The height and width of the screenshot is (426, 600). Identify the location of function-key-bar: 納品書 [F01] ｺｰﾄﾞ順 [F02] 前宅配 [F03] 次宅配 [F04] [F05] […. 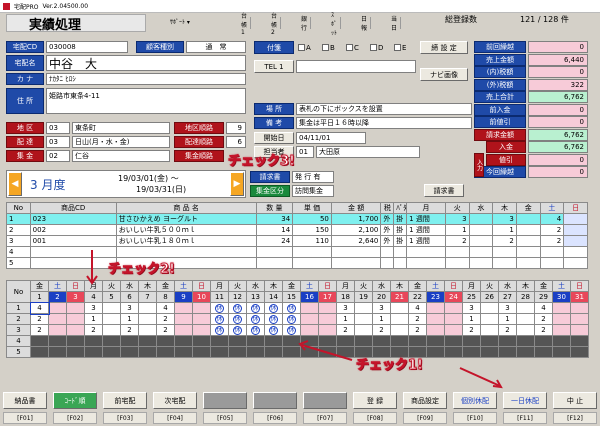
(300, 407).